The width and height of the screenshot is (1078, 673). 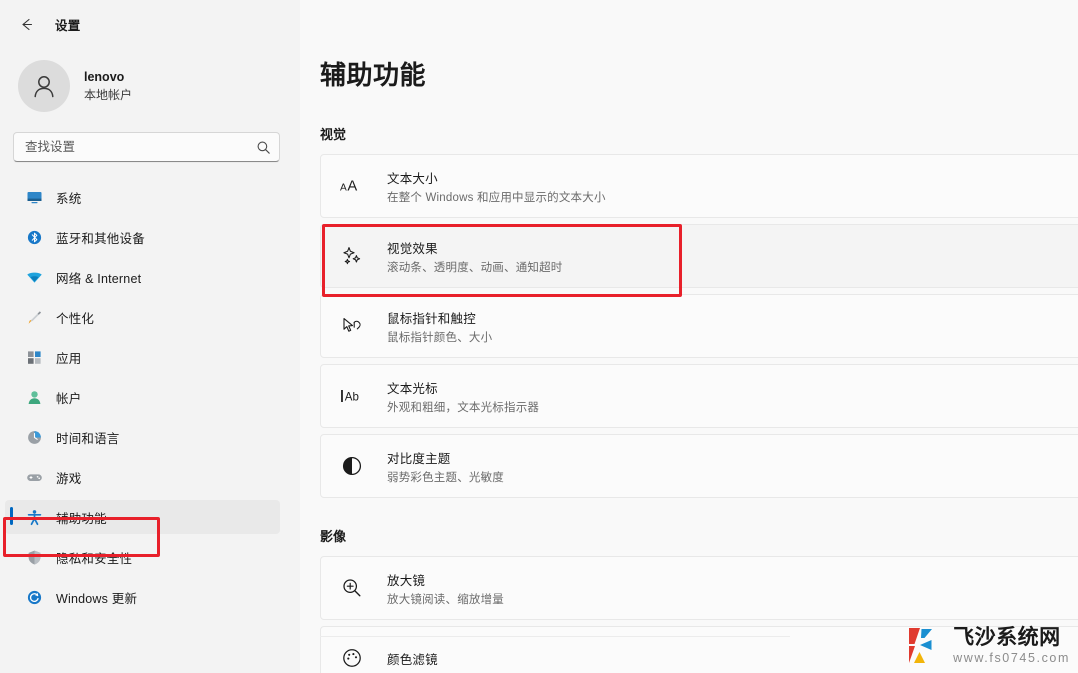 What do you see at coordinates (69, 478) in the screenshot?
I see `sidebar-item-label: 游戏` at bounding box center [69, 478].